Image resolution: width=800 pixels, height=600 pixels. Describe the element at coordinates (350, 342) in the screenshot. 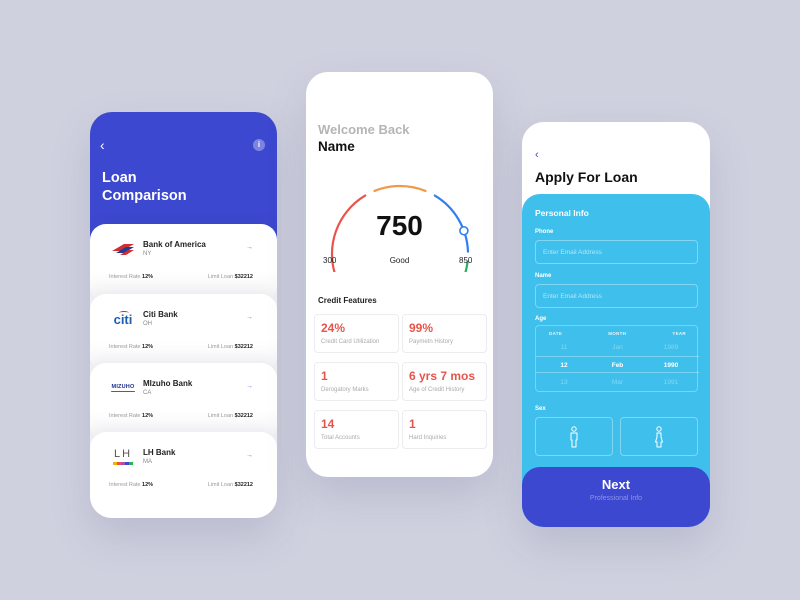

I see `feature-label: Credit Card Utilization` at that location.